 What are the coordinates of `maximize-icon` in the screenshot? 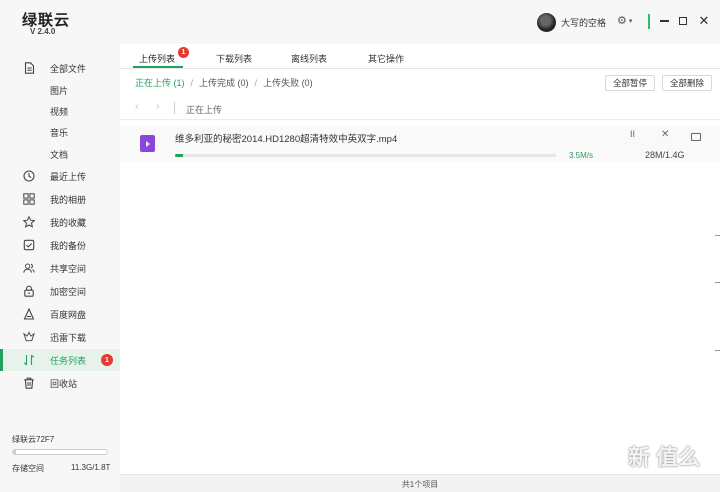 It's located at (683, 21).